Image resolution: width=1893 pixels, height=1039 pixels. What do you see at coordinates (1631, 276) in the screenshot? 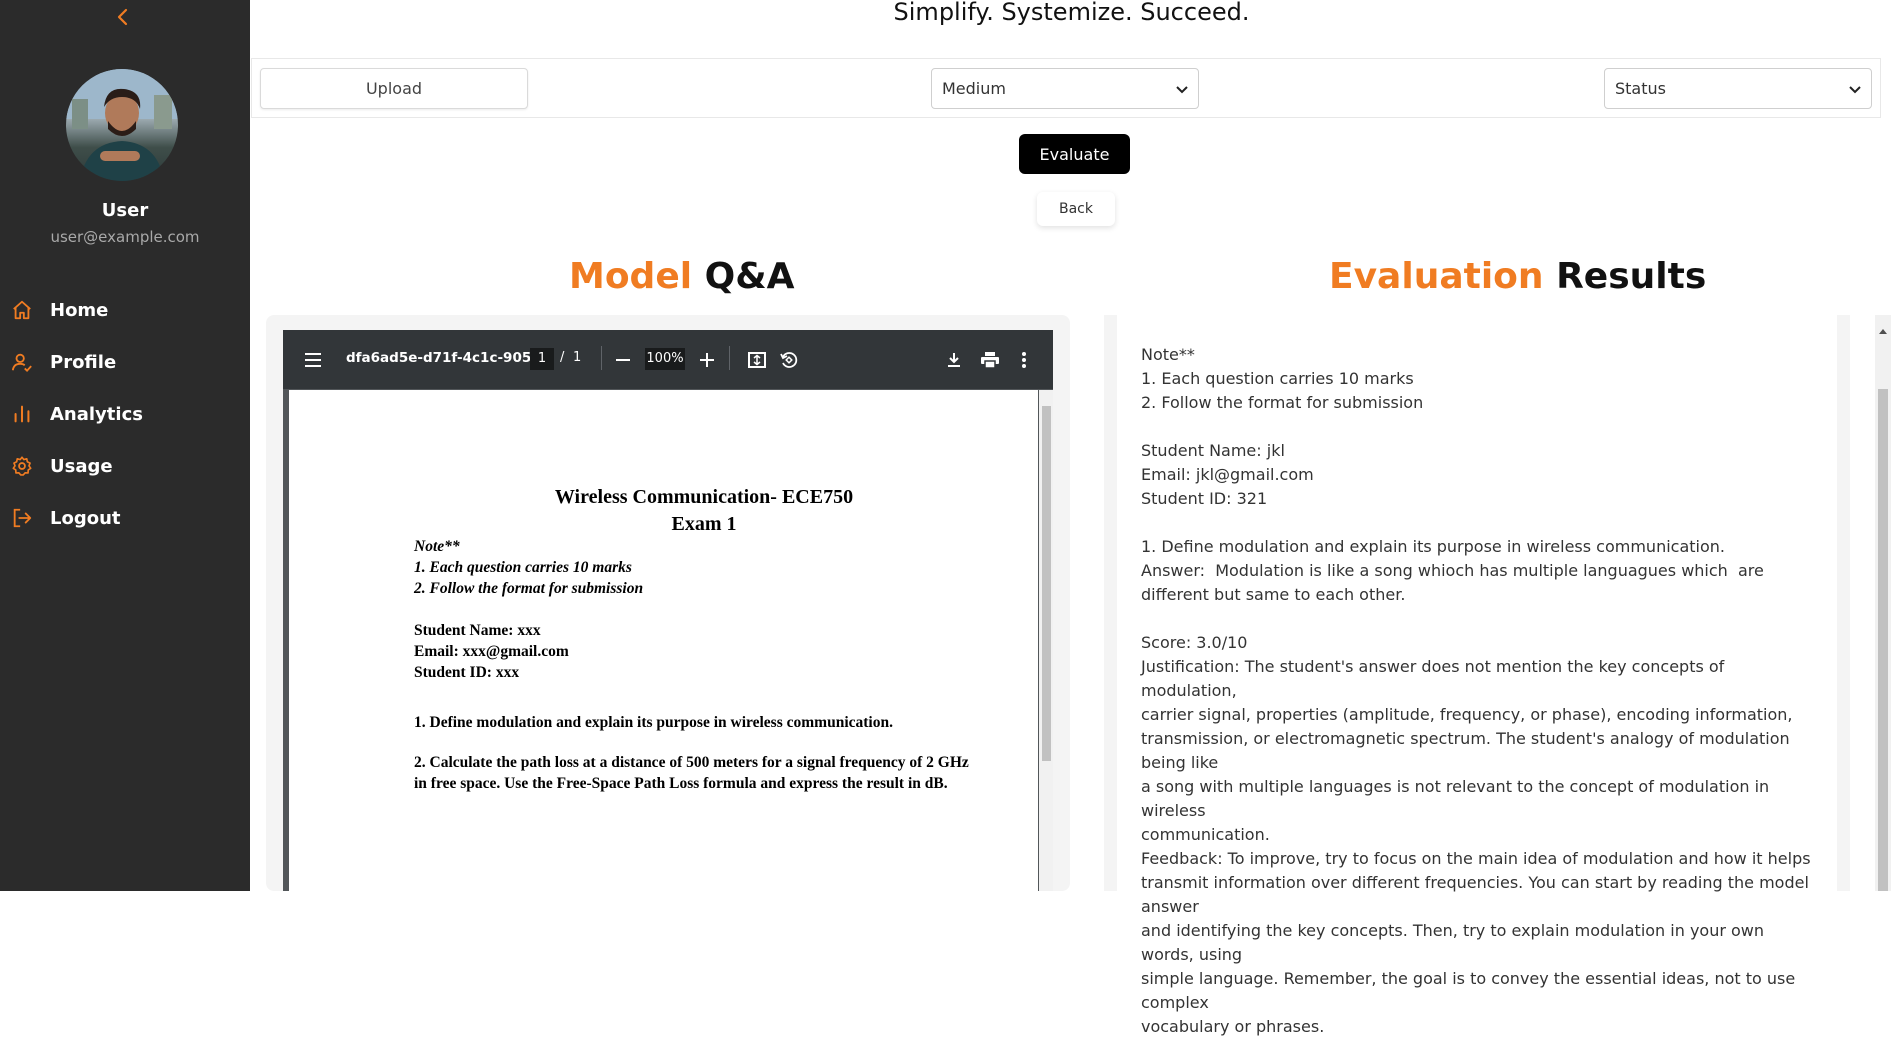
I see `heading-rest: Results` at bounding box center [1631, 276].